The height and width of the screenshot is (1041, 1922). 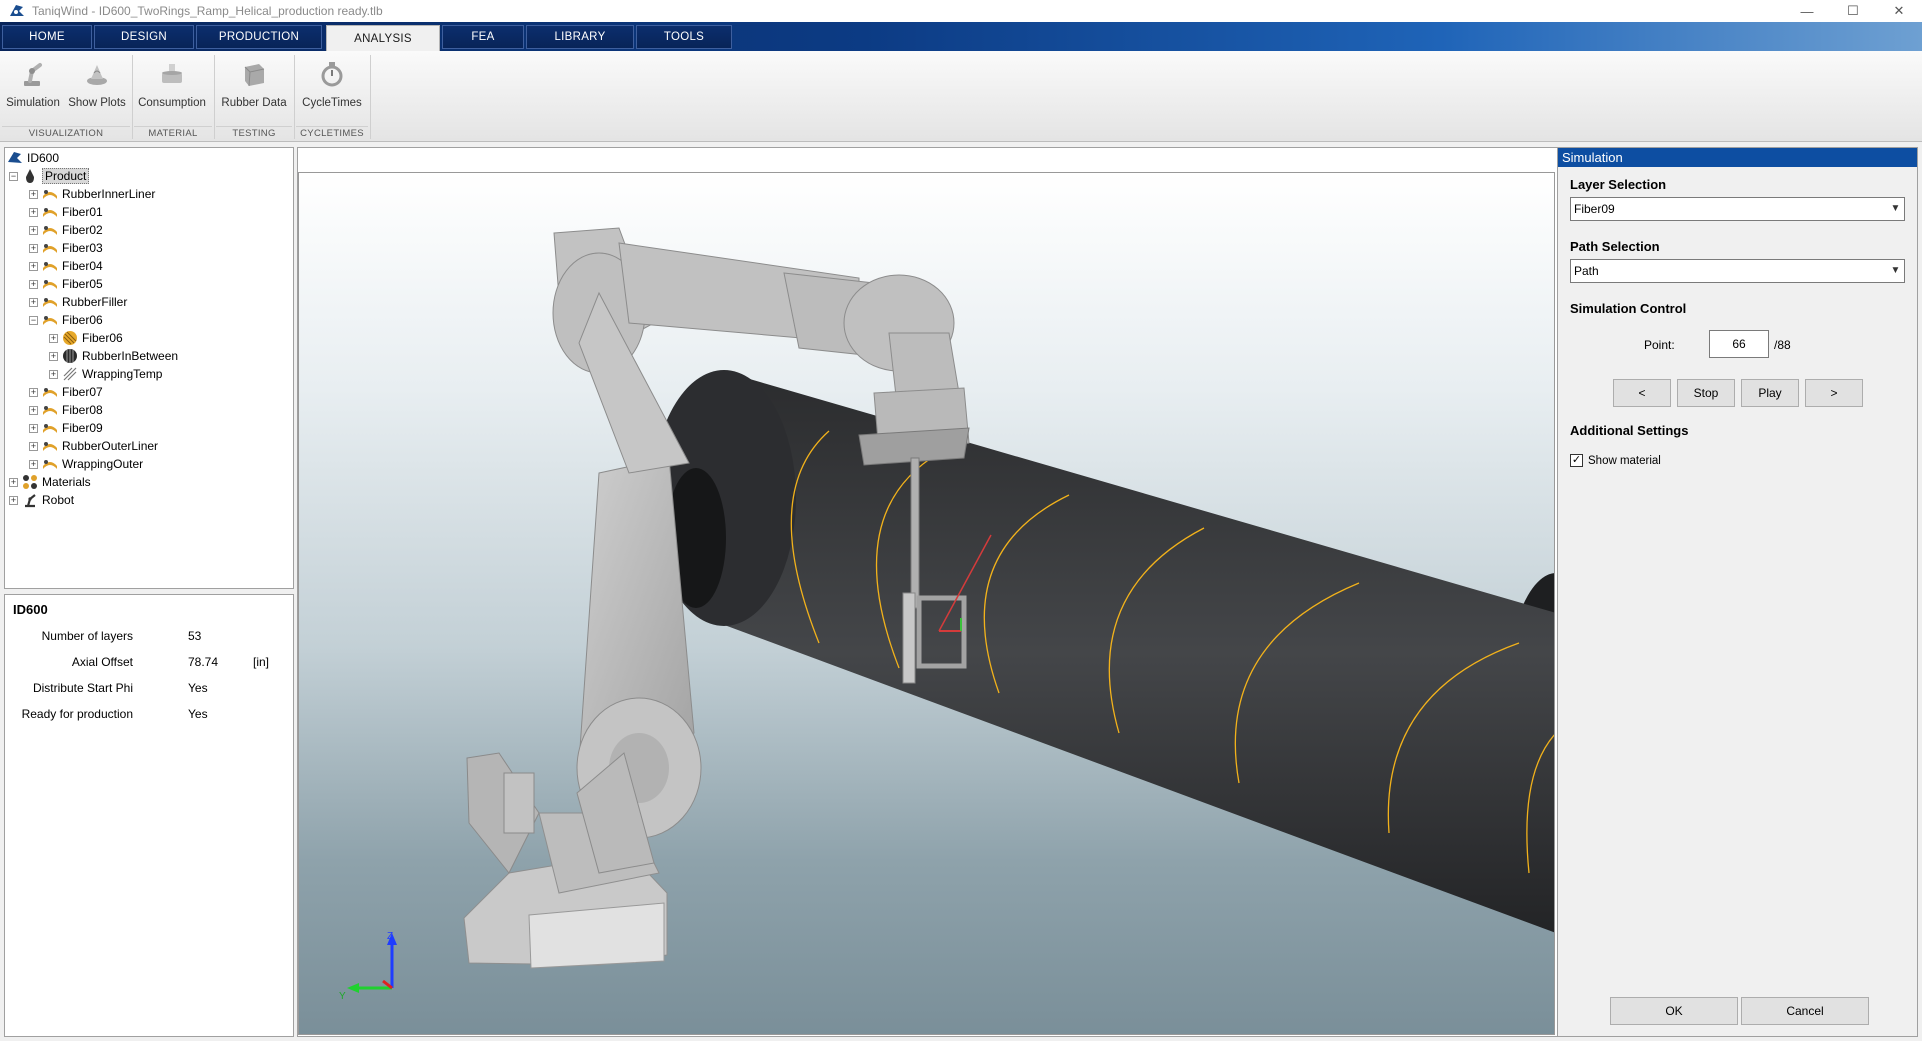 I want to click on show-plots-button-label: Show Plots, so click(x=97, y=103).